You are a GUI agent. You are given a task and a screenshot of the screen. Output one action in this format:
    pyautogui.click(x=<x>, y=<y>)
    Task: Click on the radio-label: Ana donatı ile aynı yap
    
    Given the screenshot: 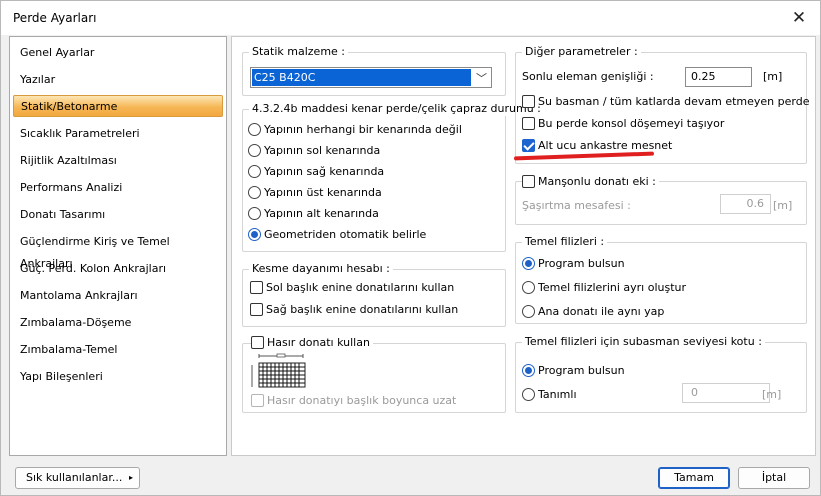 What is the action you would take?
    pyautogui.click(x=601, y=311)
    